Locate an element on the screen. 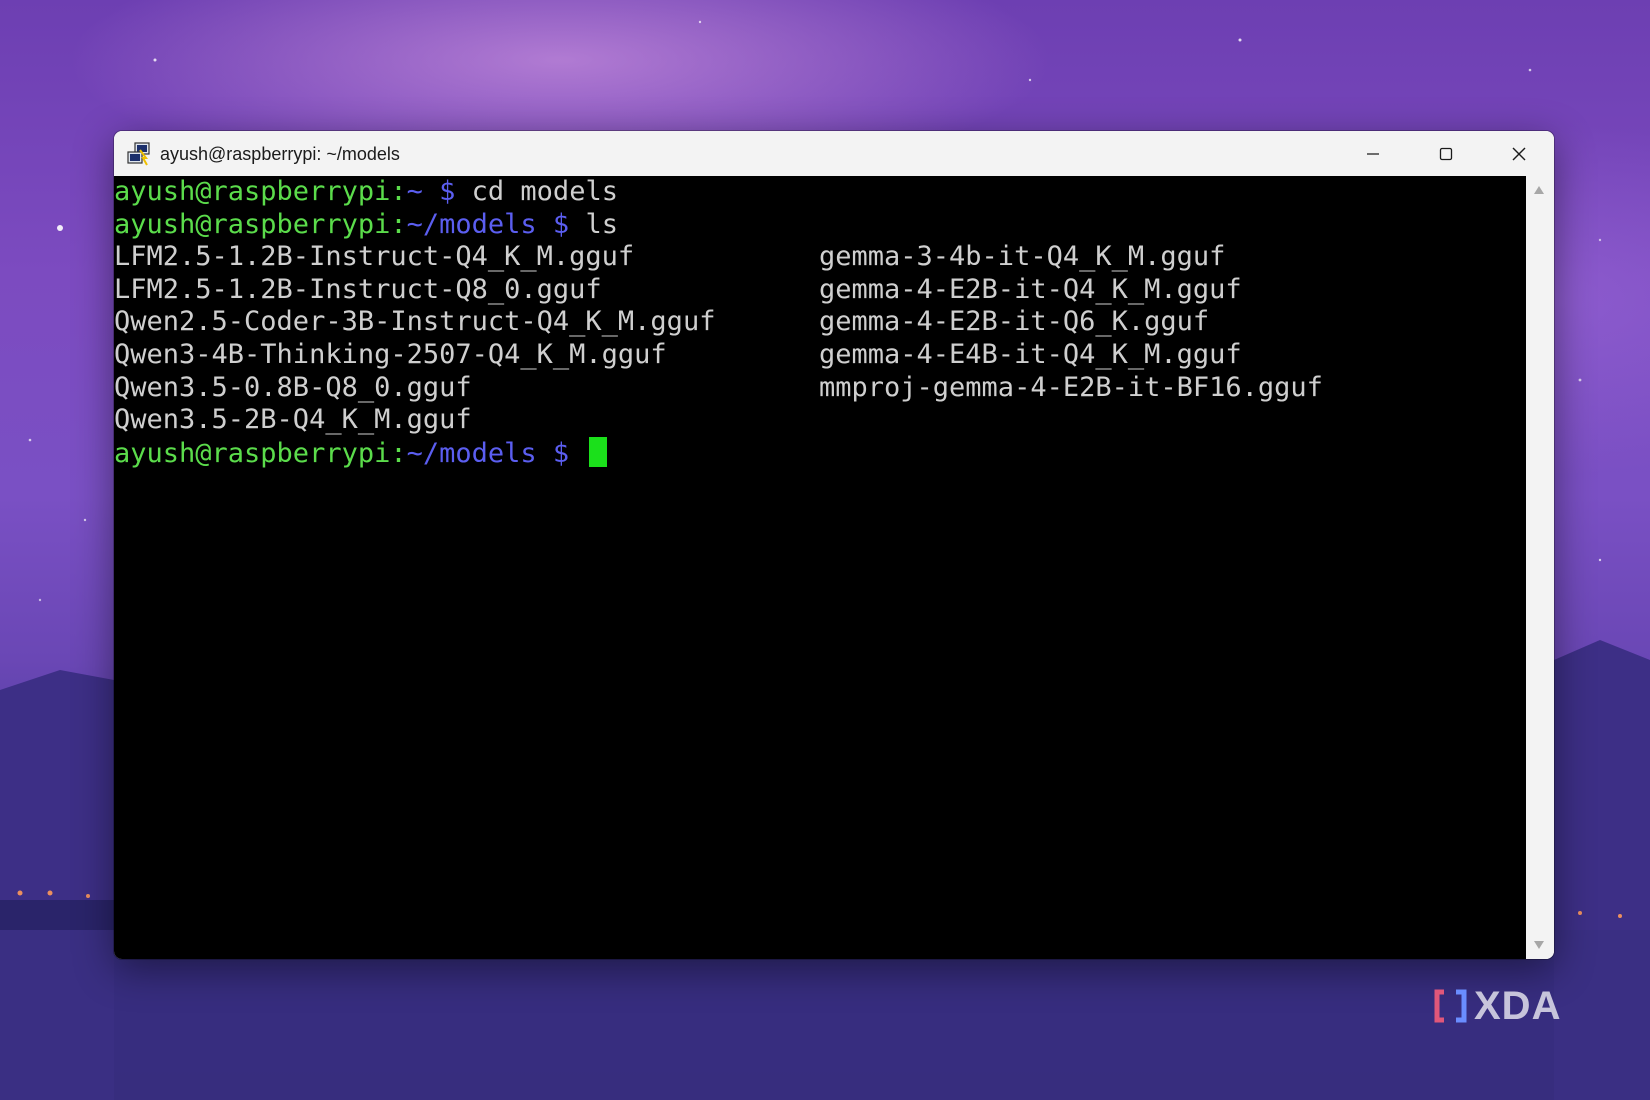  vertical-scrollbar is located at coordinates (1540, 567).